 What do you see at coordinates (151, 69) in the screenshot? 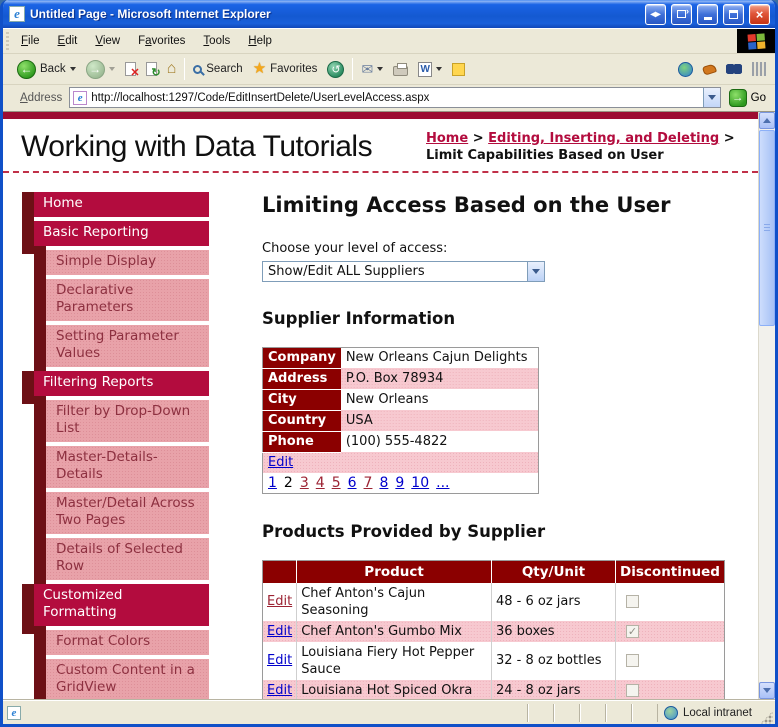
I see `refresh-button: ↻` at bounding box center [151, 69].